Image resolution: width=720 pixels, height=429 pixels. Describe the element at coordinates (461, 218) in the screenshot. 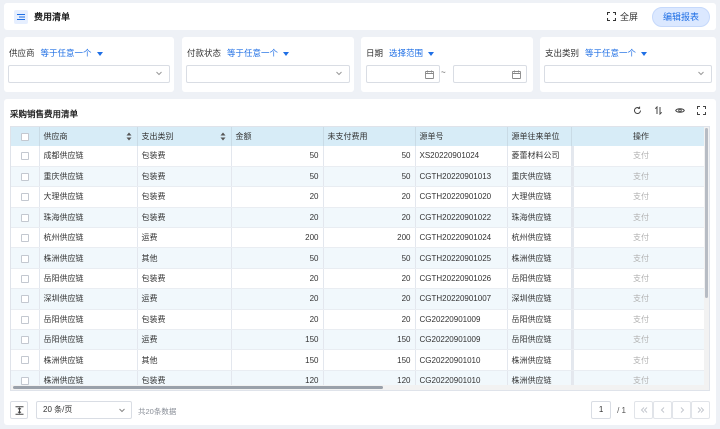

I see `cell-source-no: CGTH20220901022` at that location.